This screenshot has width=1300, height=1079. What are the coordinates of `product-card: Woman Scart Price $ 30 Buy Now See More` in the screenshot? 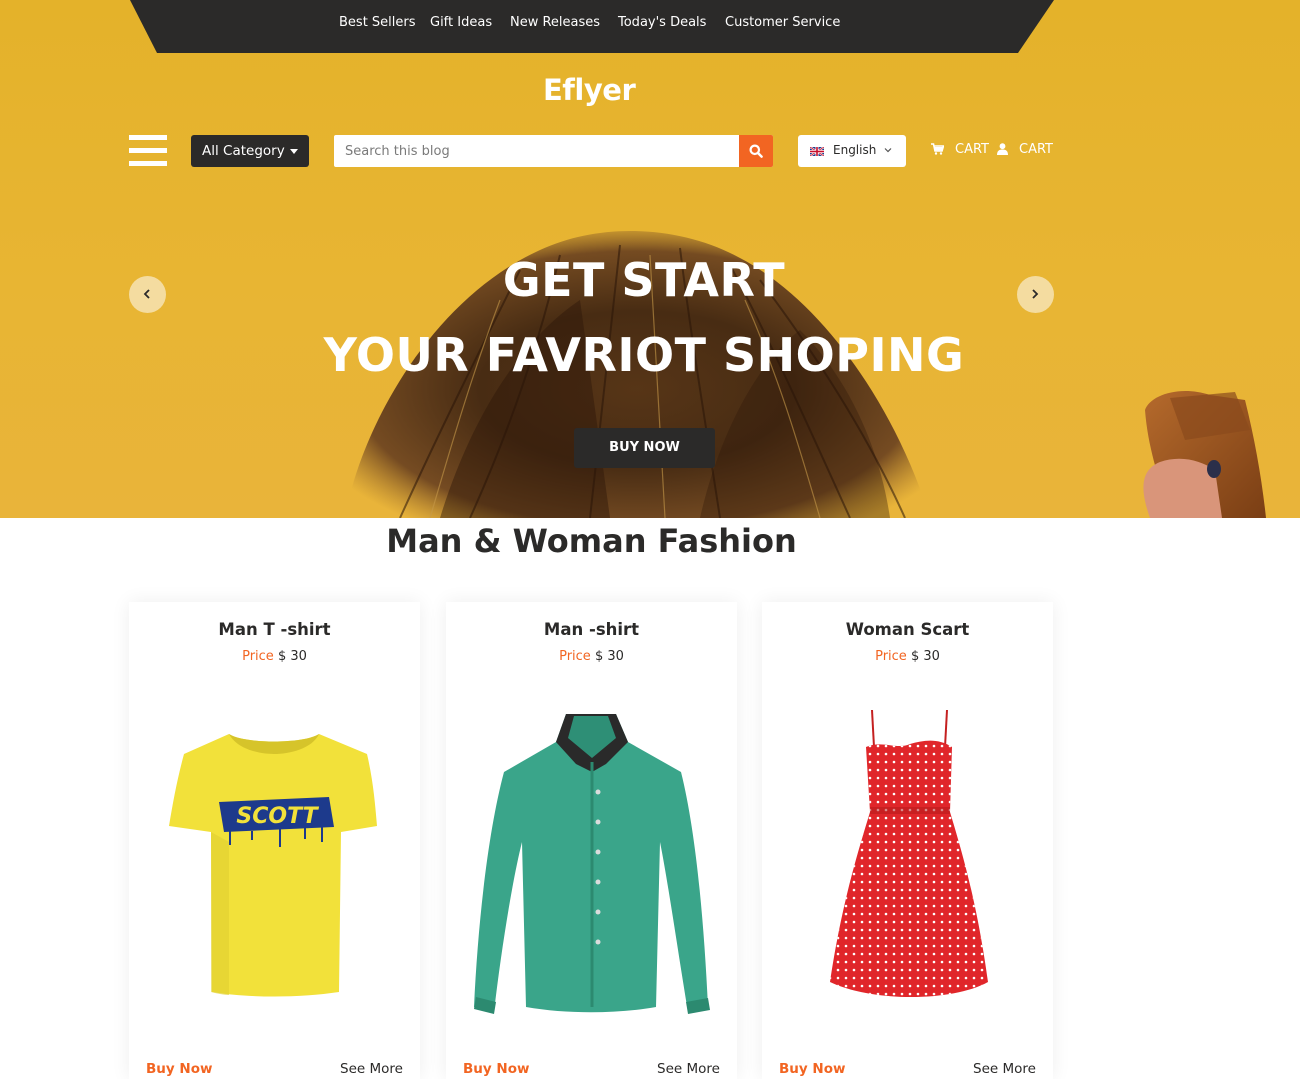 It's located at (907, 840).